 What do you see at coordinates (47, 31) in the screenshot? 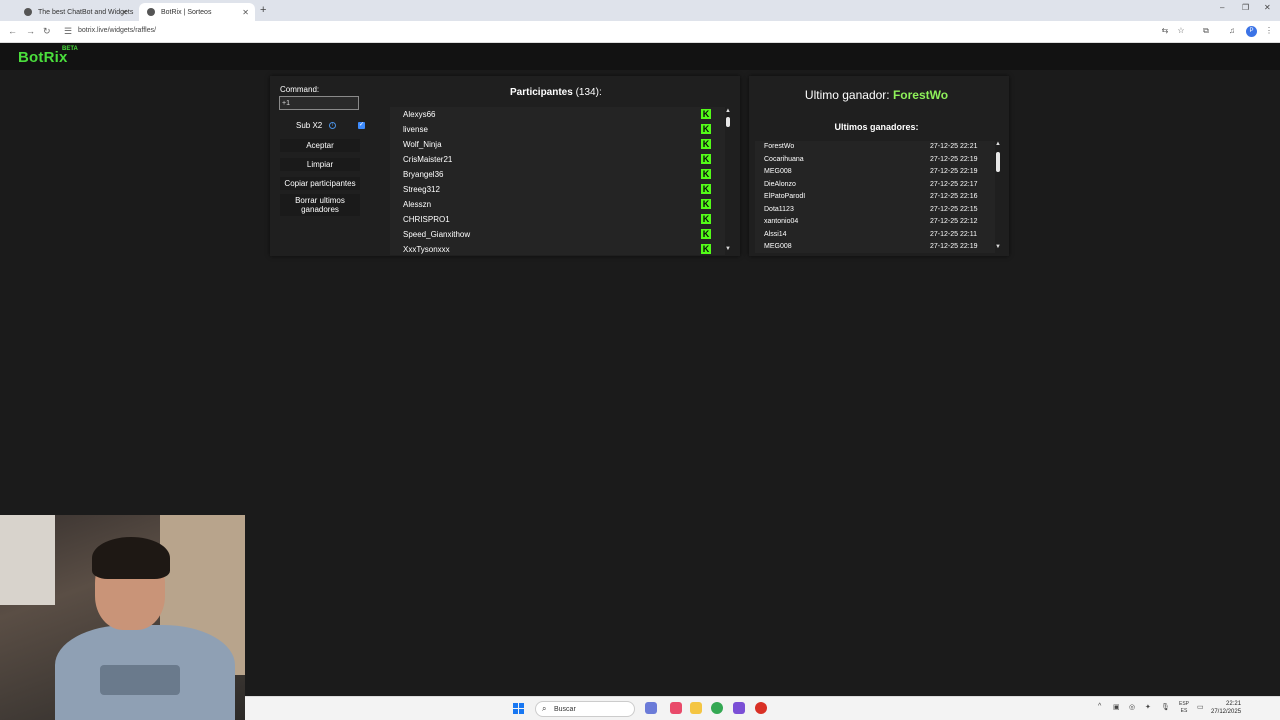
I see `reload-icon: ↻` at bounding box center [47, 31].